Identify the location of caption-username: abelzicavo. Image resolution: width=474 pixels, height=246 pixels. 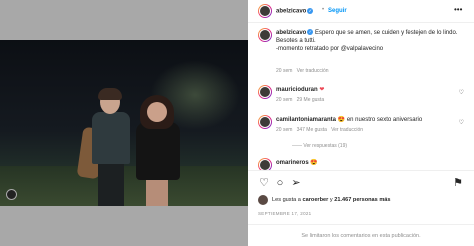
(291, 33).